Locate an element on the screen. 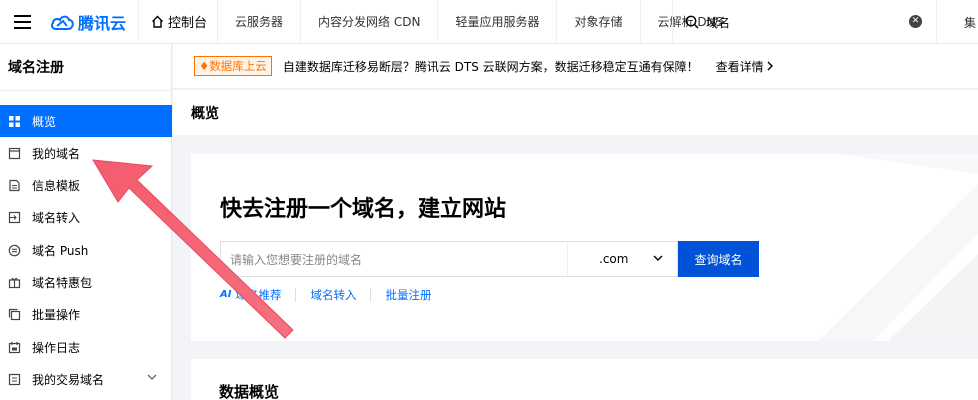  register-title: 快去注册一个域名，建立网站 is located at coordinates (363, 209).